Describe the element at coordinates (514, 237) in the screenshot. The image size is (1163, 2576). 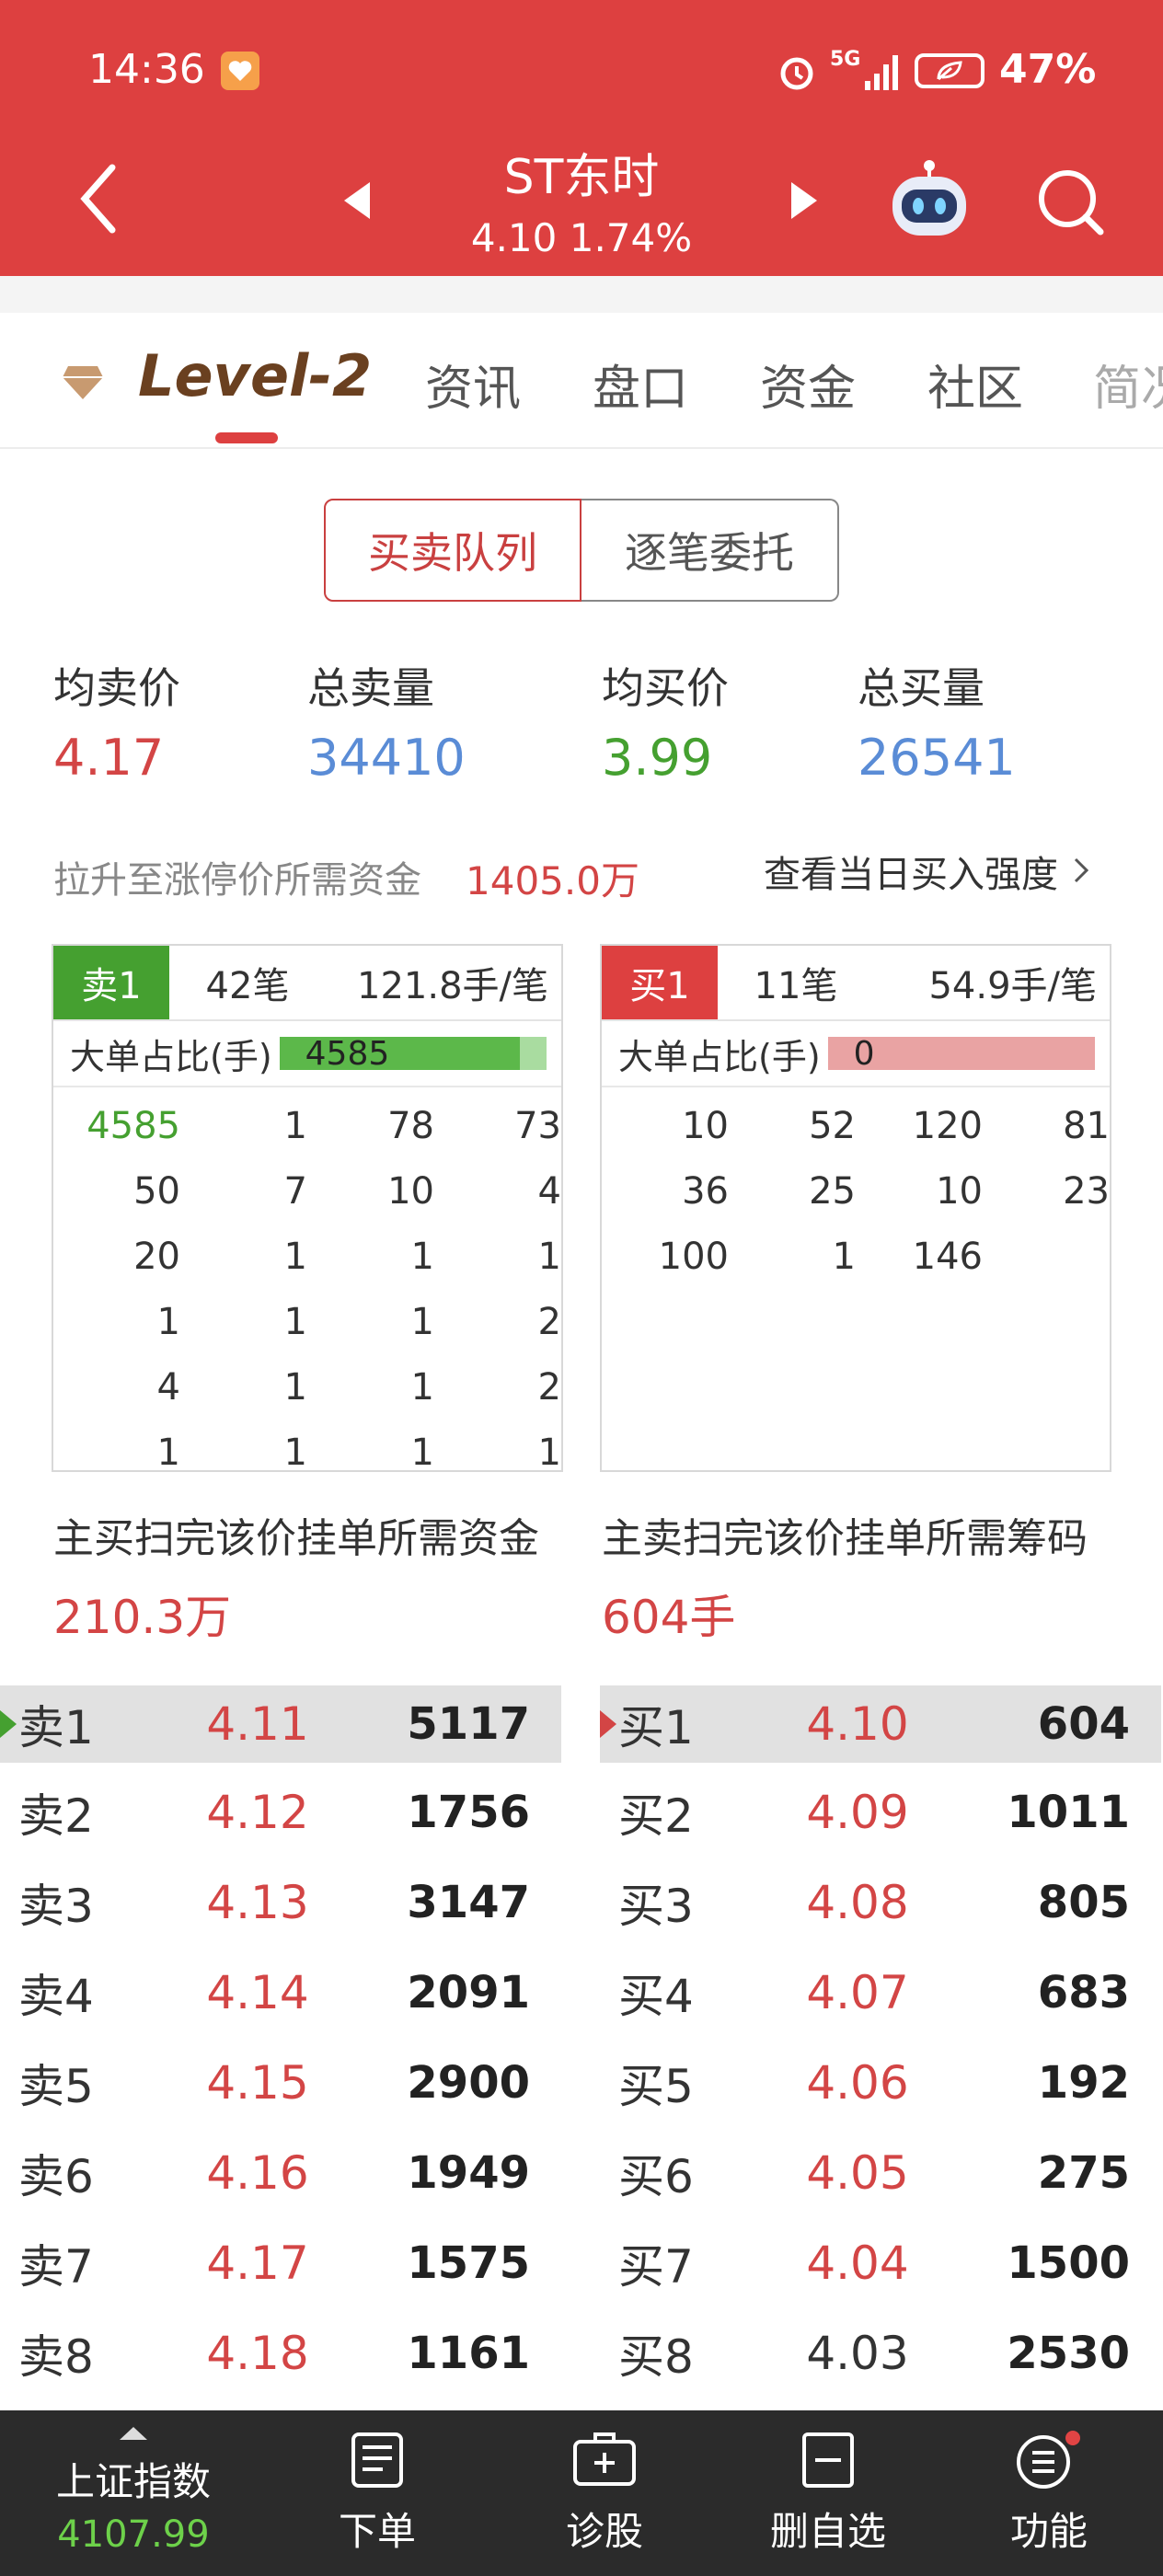
I see `stock-price: 4.10` at that location.